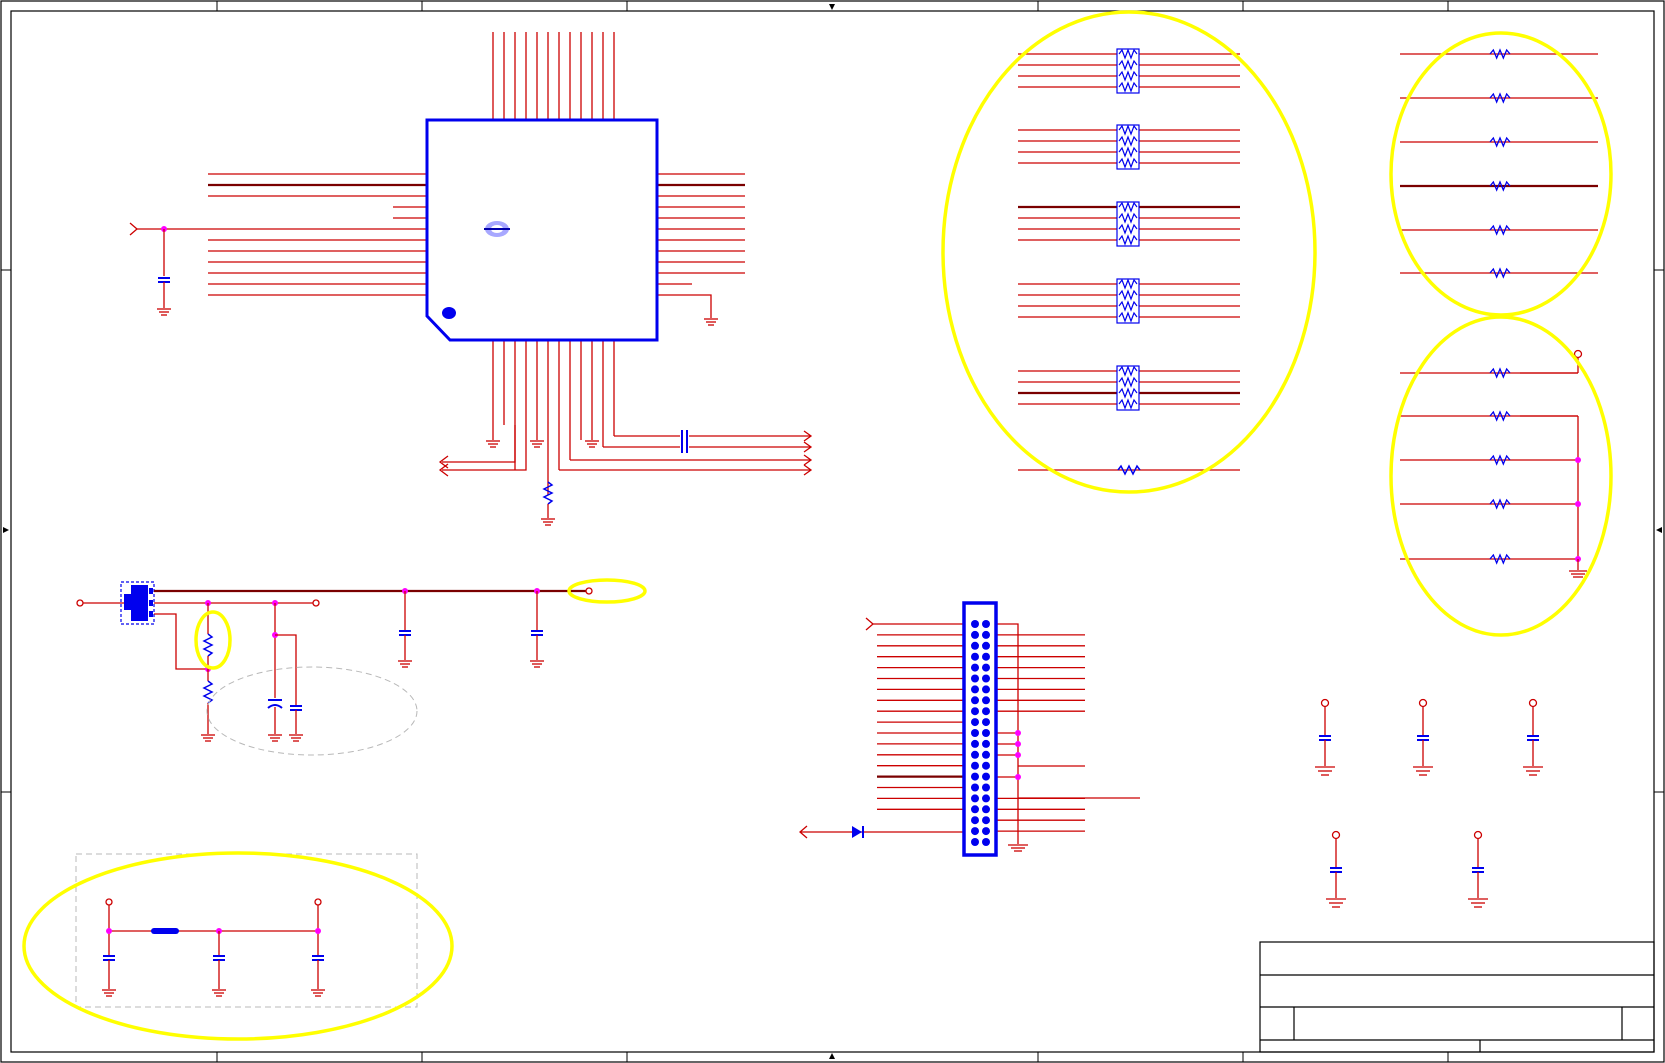 Image resolution: width=1665 pixels, height=1063 pixels. What do you see at coordinates (625, 475) in the screenshot?
I see `ic-bottom-nets` at bounding box center [625, 475].